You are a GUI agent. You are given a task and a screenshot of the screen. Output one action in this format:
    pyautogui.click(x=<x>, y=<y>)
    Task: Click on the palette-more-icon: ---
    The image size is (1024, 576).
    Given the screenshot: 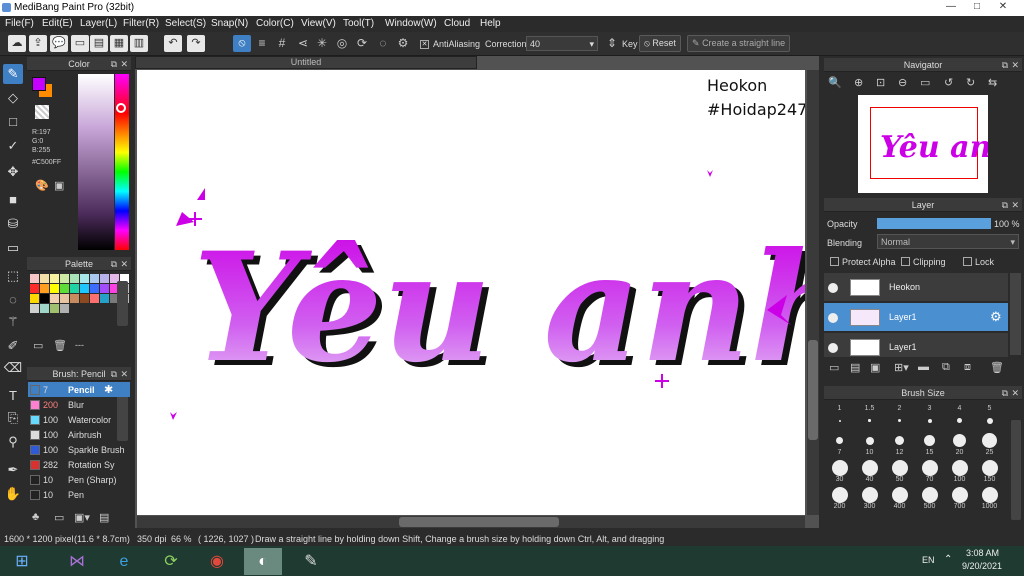 What is the action you would take?
    pyautogui.click(x=79, y=345)
    